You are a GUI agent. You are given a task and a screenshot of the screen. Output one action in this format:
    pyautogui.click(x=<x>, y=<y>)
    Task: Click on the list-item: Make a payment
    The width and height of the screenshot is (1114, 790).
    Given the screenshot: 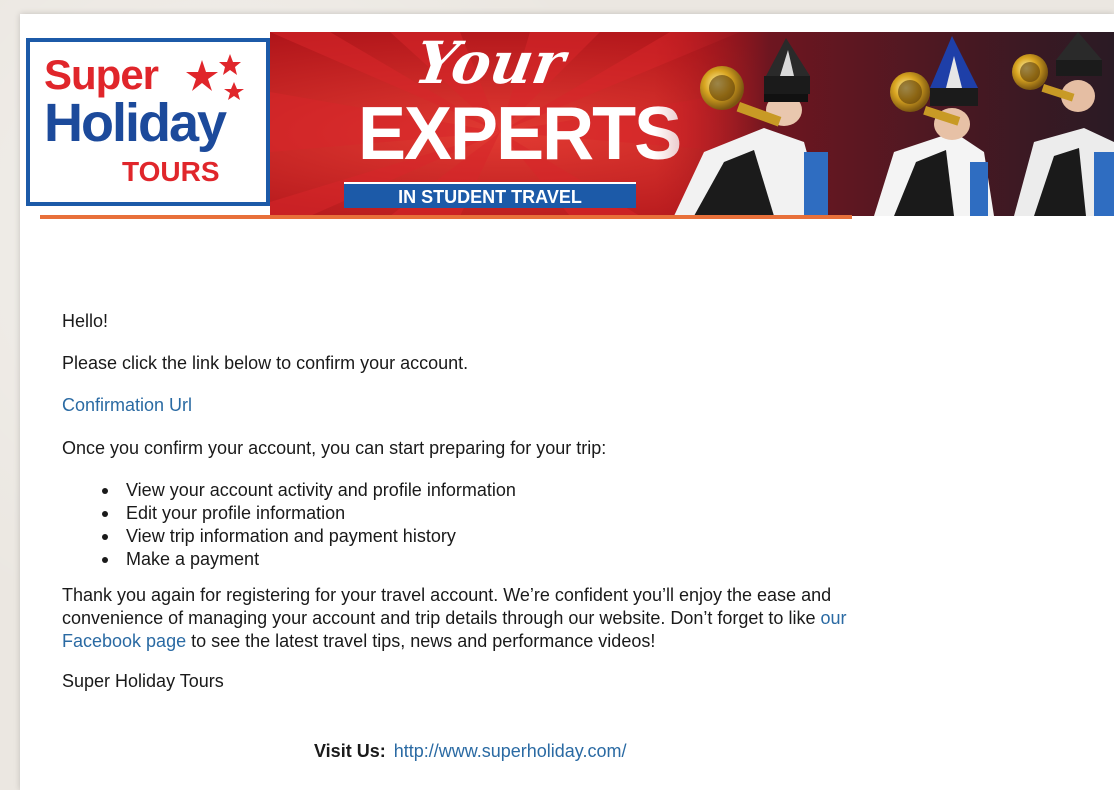 What is the action you would take?
    pyautogui.click(x=308, y=559)
    